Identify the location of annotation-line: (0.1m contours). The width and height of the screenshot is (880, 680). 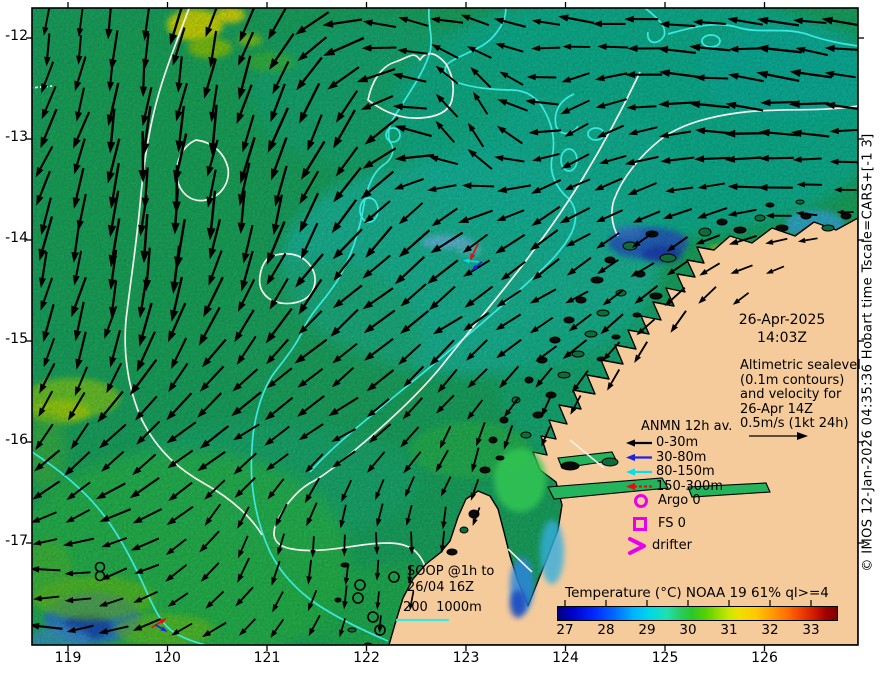
(792, 380).